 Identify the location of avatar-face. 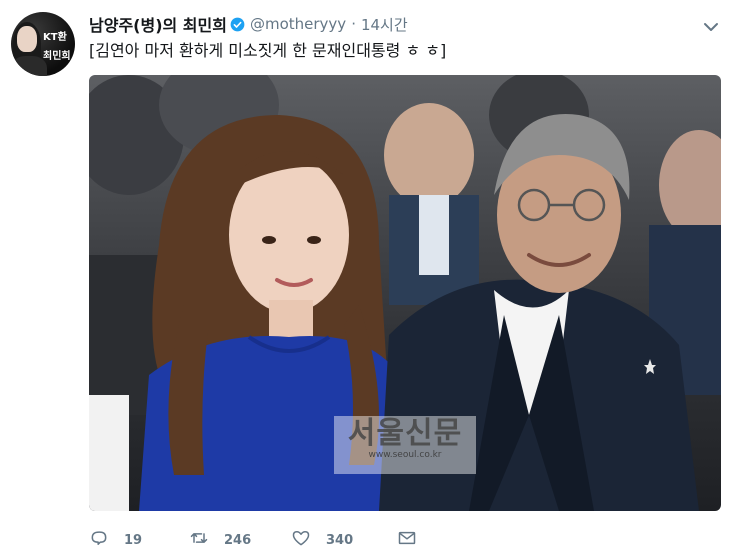
(27, 39).